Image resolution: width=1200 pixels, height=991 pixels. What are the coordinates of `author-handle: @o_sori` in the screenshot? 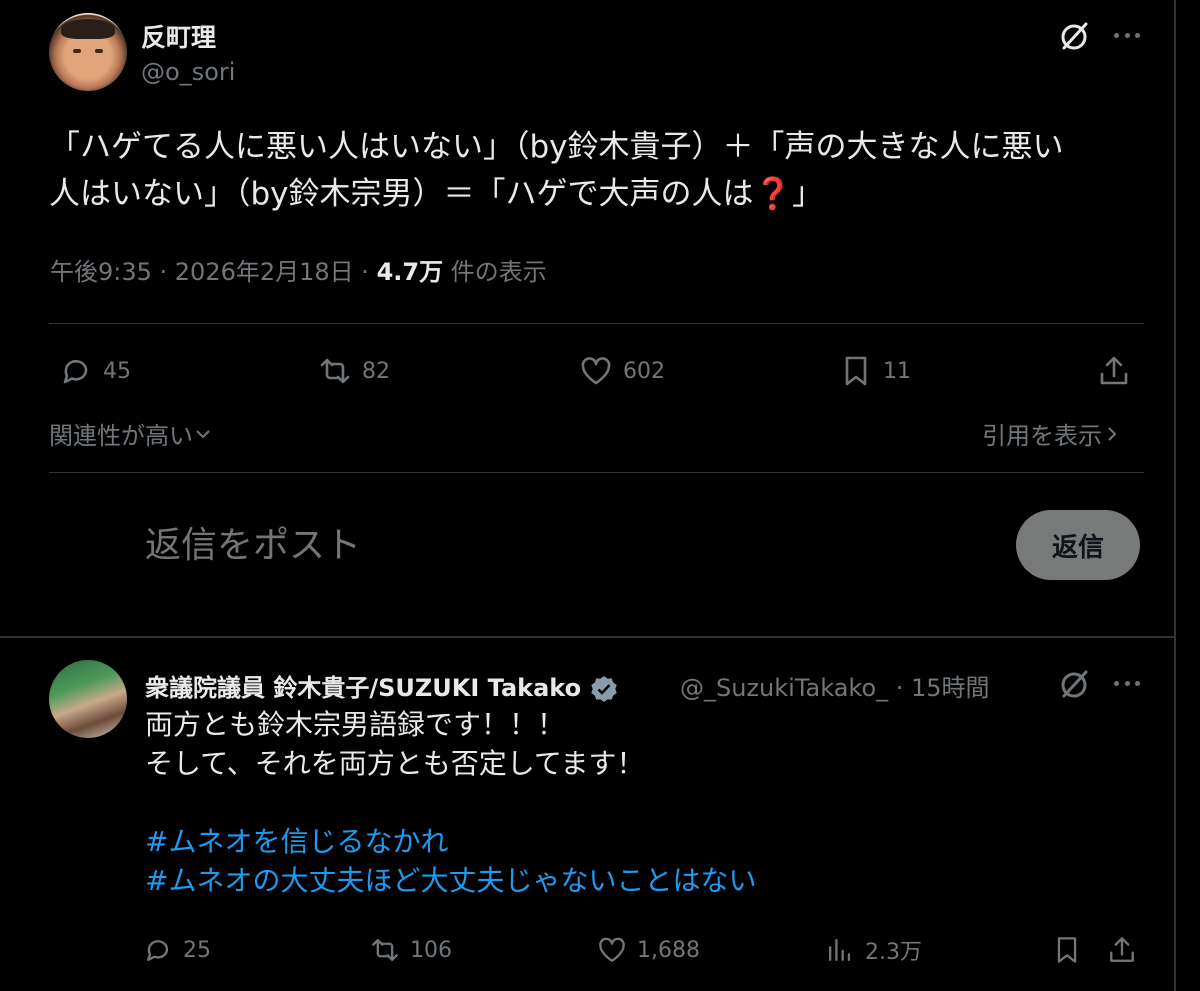 It's located at (188, 72).